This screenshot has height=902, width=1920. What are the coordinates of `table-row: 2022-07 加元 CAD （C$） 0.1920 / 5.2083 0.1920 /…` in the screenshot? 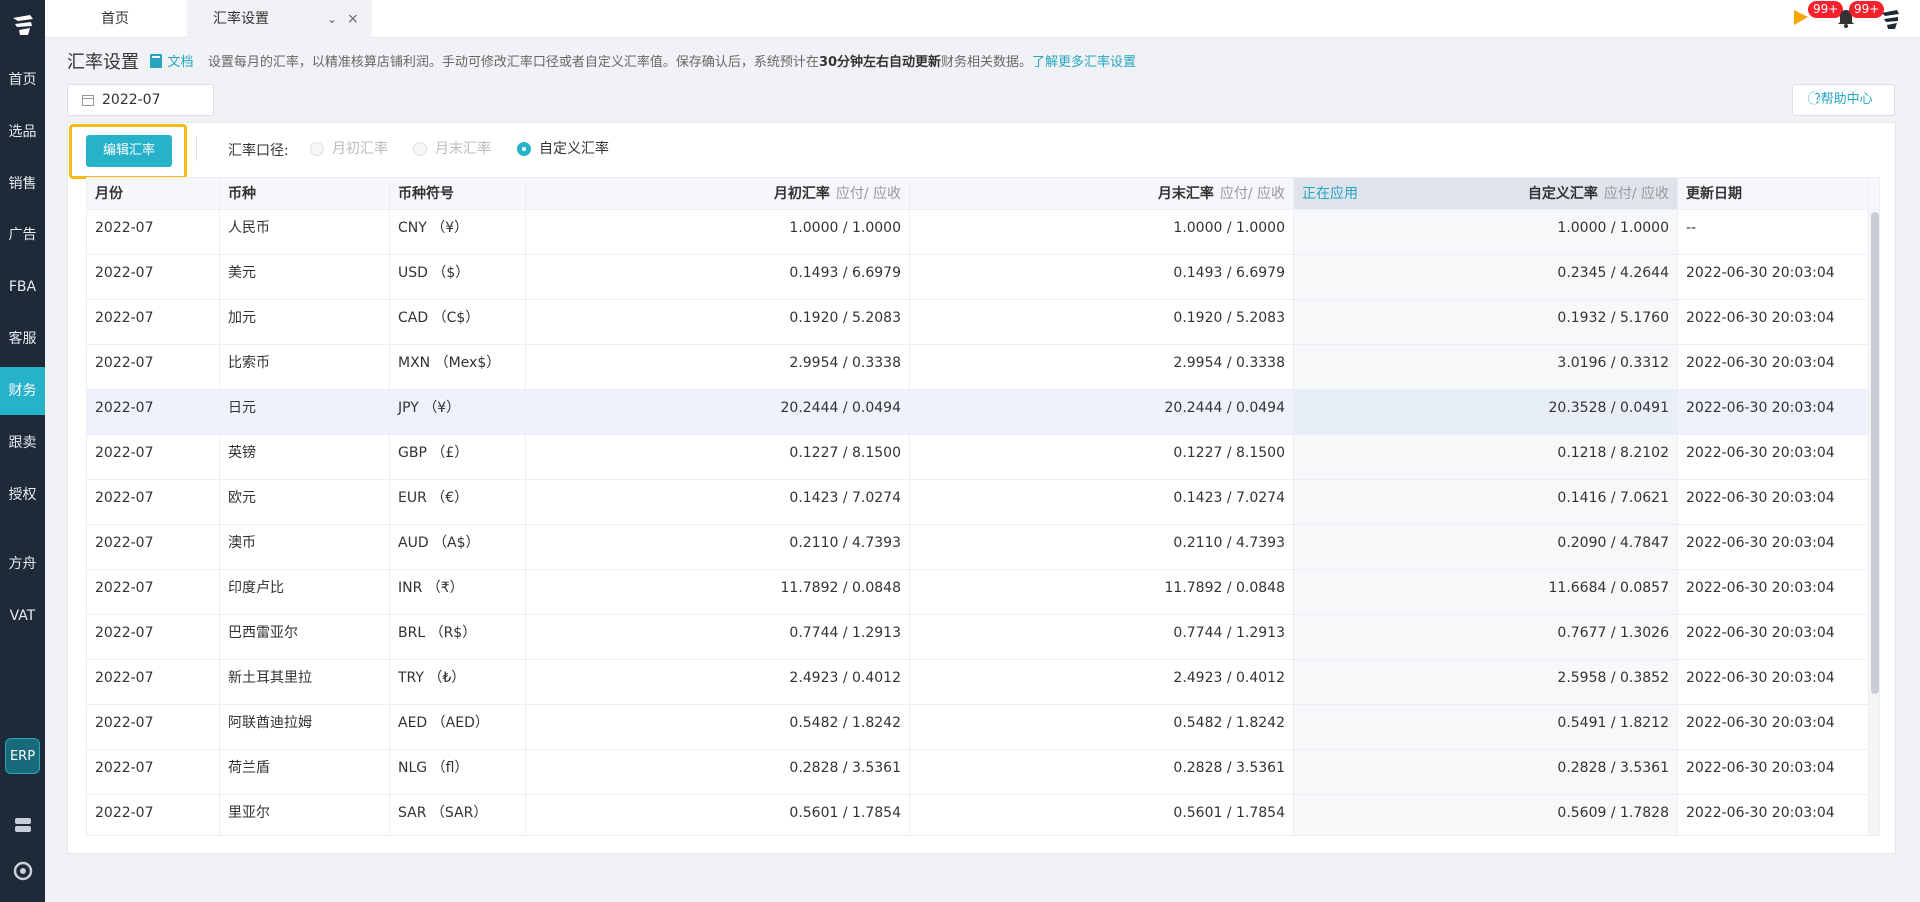 It's located at (983, 322).